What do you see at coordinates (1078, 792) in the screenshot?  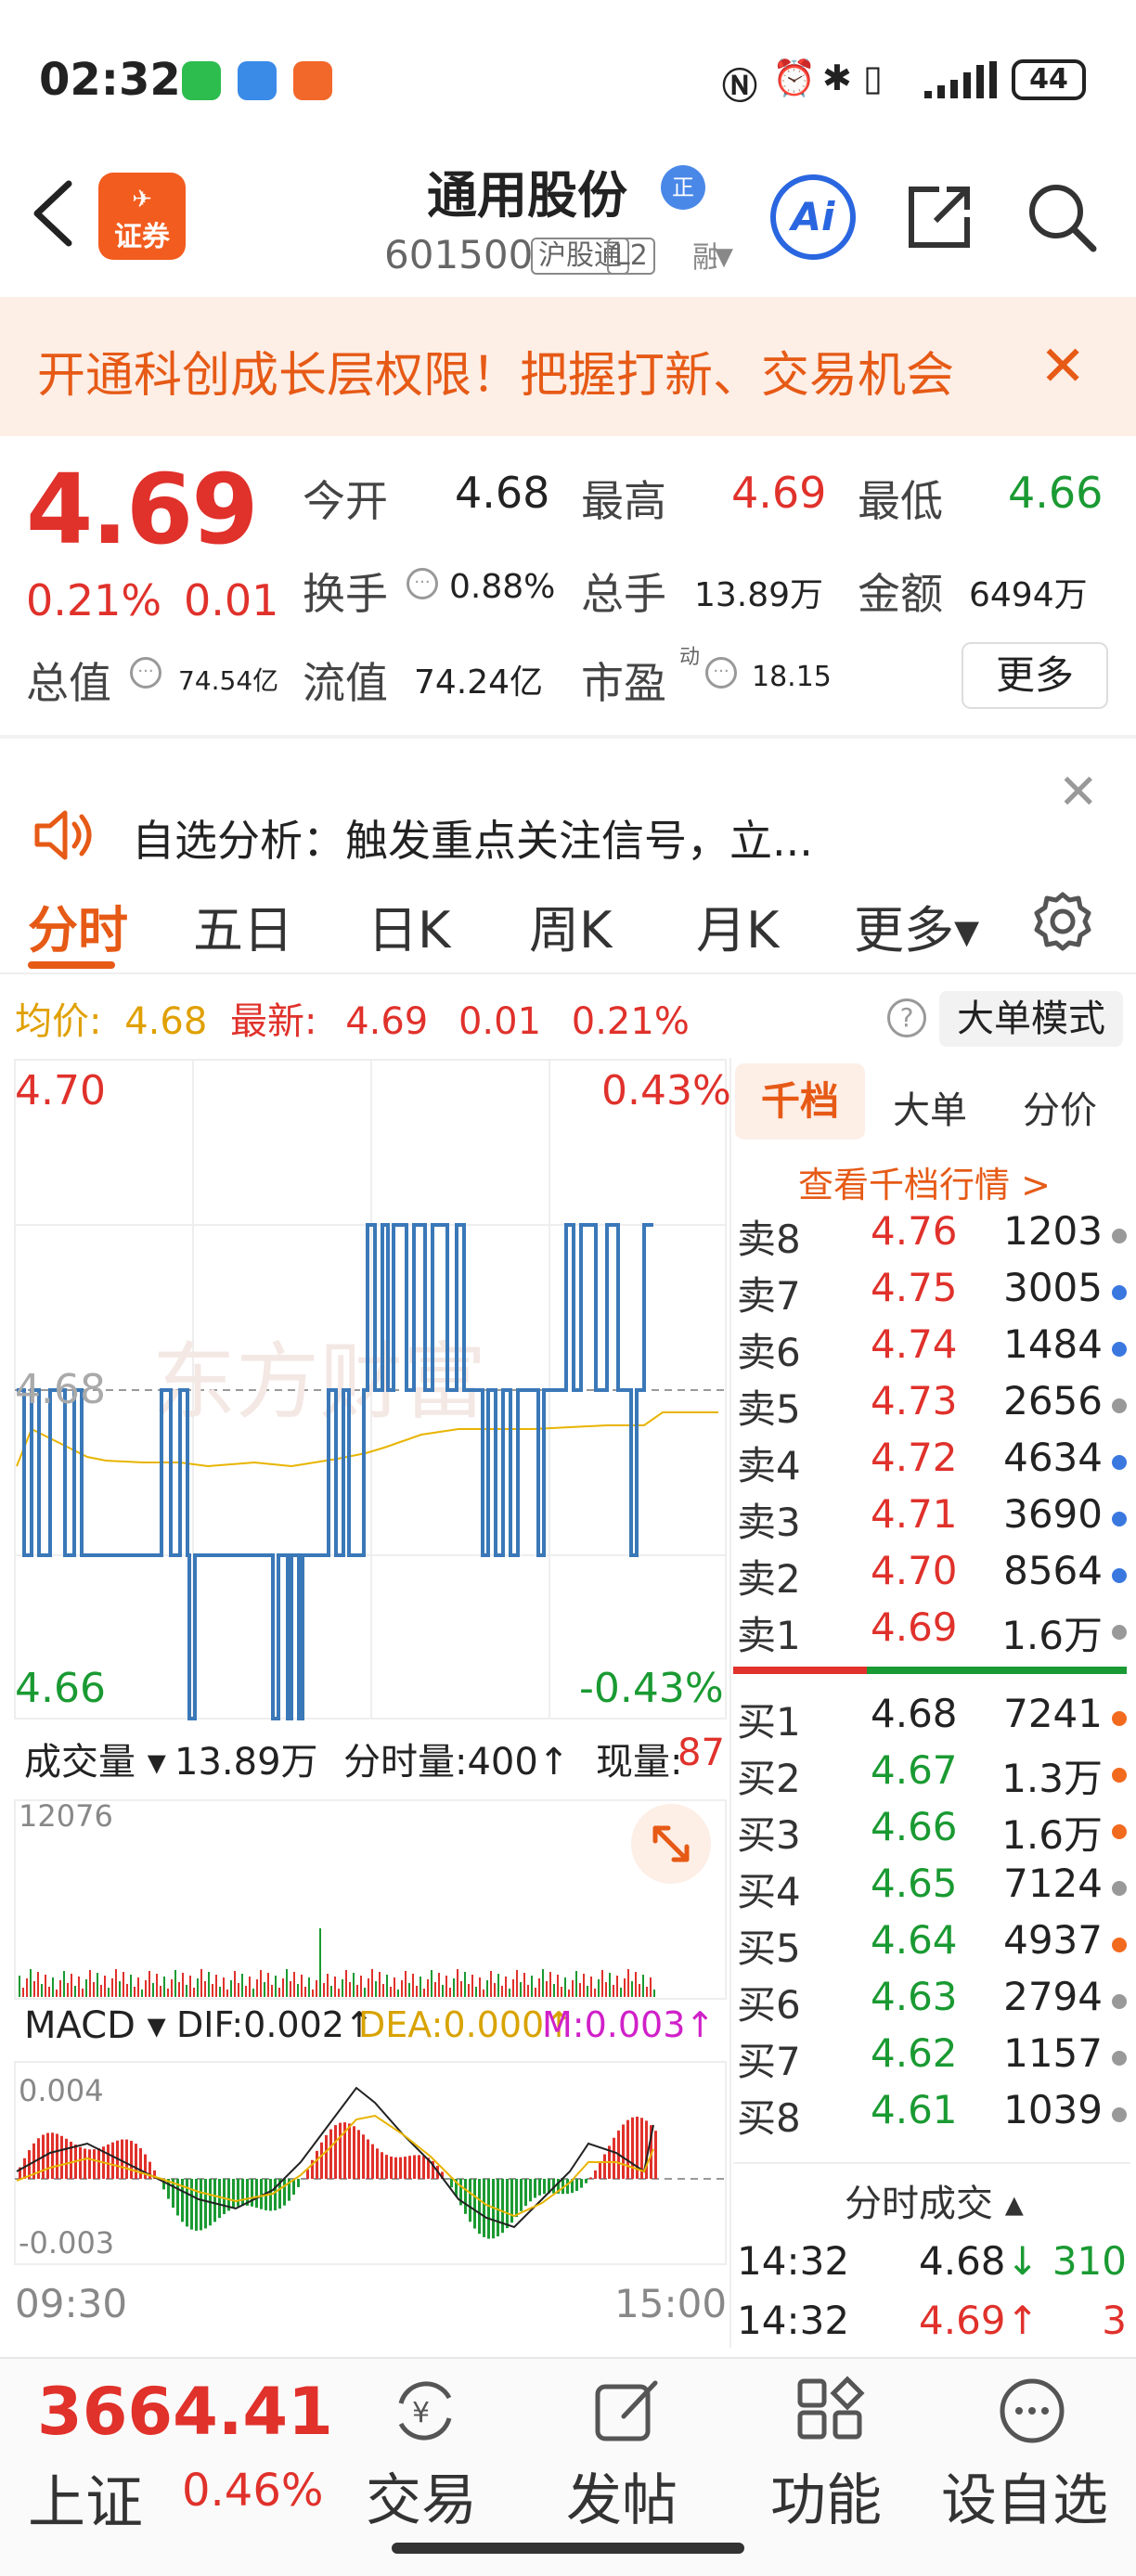 I see `notice-close-icon: ✕` at bounding box center [1078, 792].